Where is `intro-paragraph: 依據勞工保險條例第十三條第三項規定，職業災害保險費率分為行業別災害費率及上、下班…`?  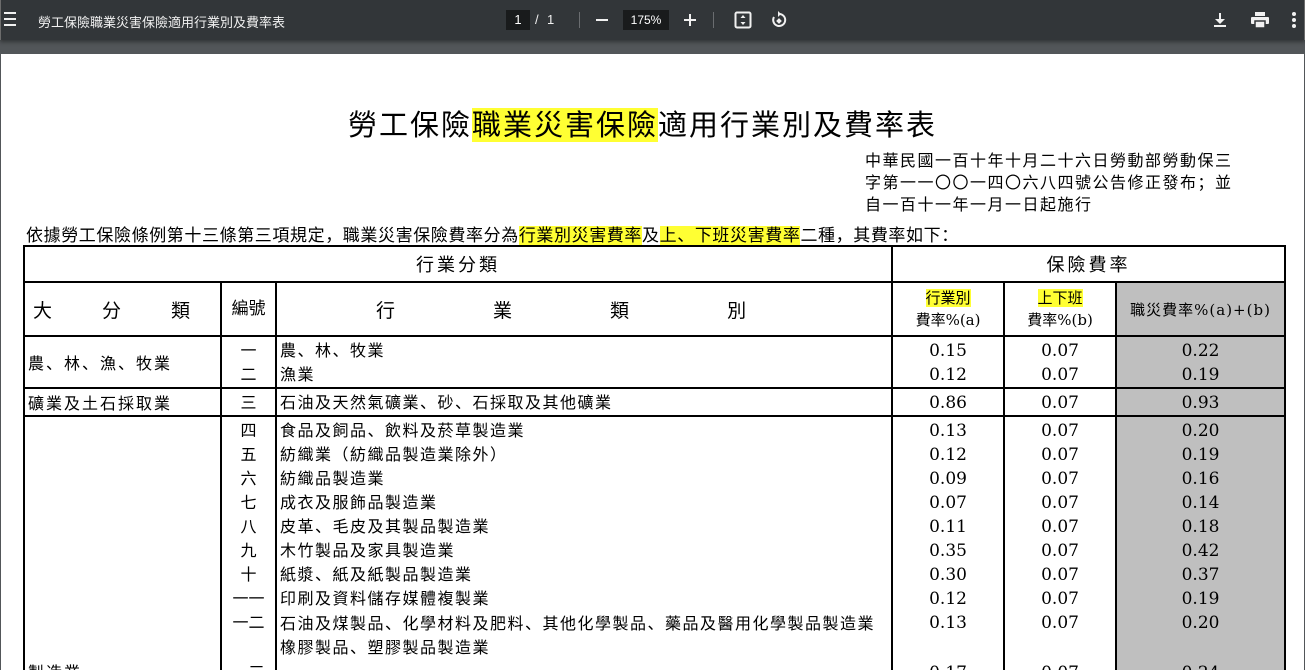
intro-paragraph: 依據勞工保險條例第十三條第三項規定，職業災害保險費率分為行業別災害費率及上、下班… is located at coordinates (492, 233).